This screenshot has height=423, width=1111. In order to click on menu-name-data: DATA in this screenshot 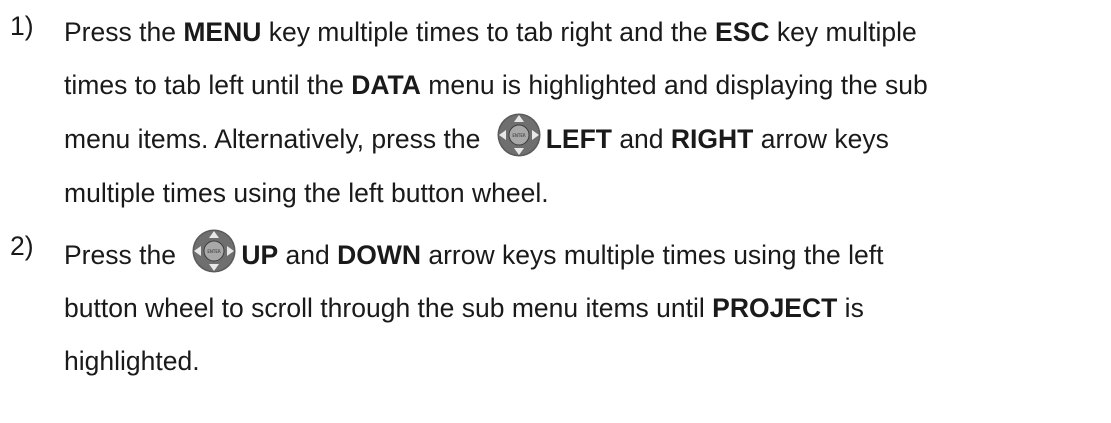, I will do `click(386, 85)`.